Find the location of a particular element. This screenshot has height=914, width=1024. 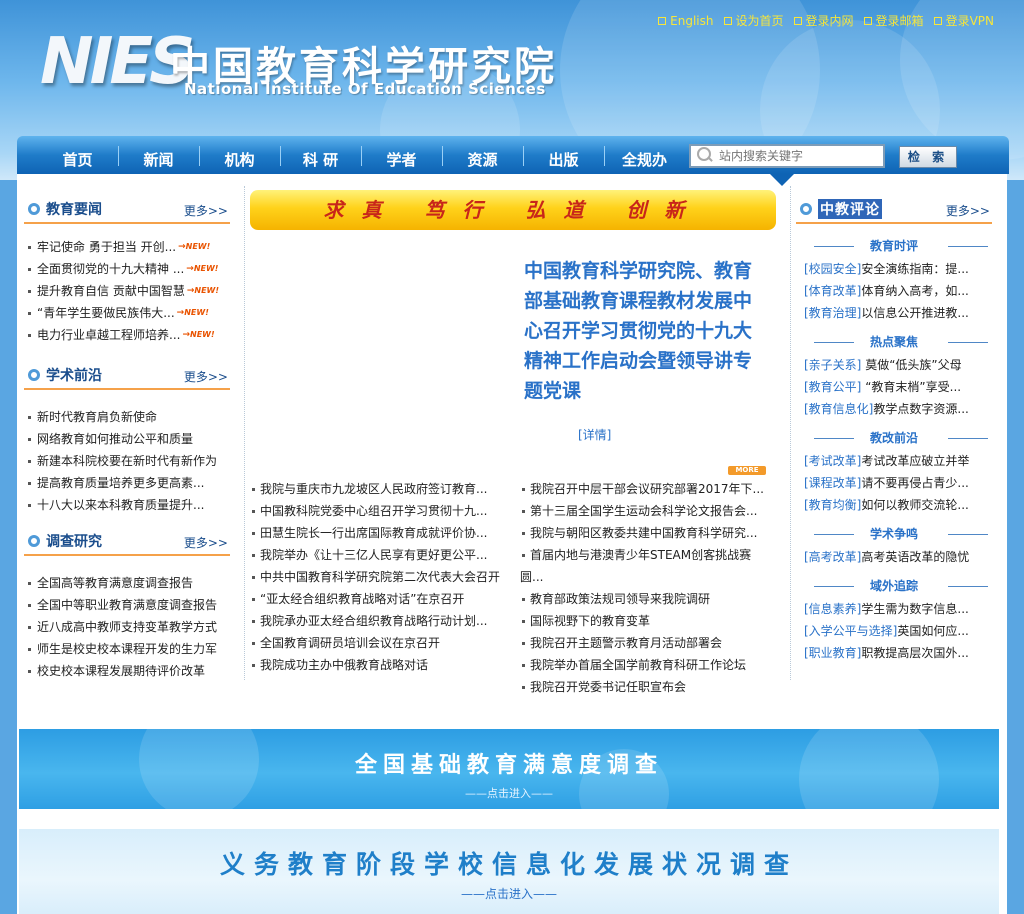

comment-item: [考试改革]考试改革应破立并举 is located at coordinates (894, 461).